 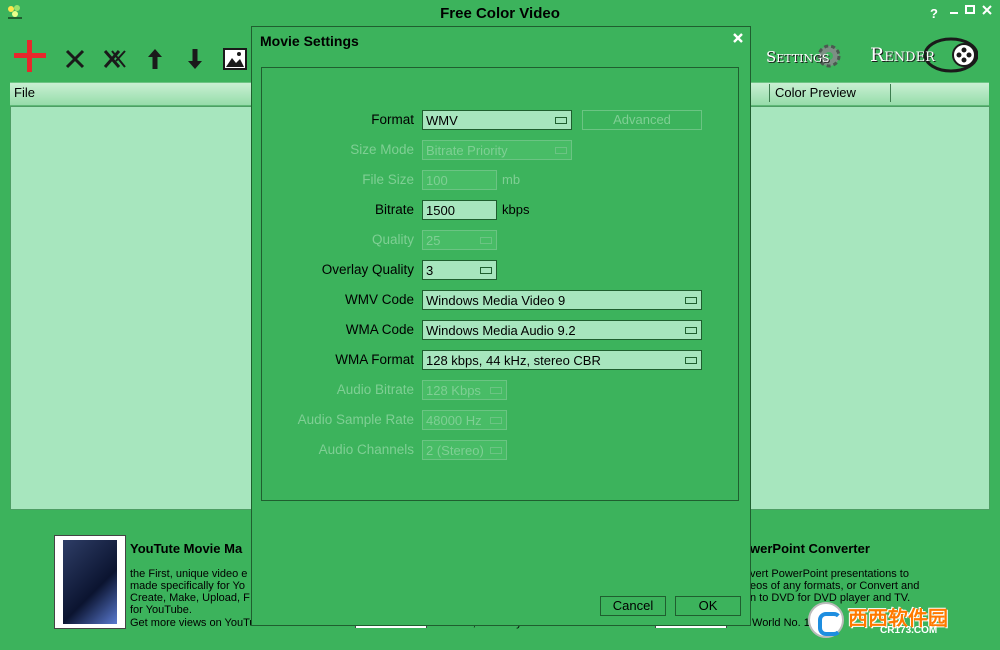 I want to click on promo-right-title: werPoint Converter, so click(x=810, y=548).